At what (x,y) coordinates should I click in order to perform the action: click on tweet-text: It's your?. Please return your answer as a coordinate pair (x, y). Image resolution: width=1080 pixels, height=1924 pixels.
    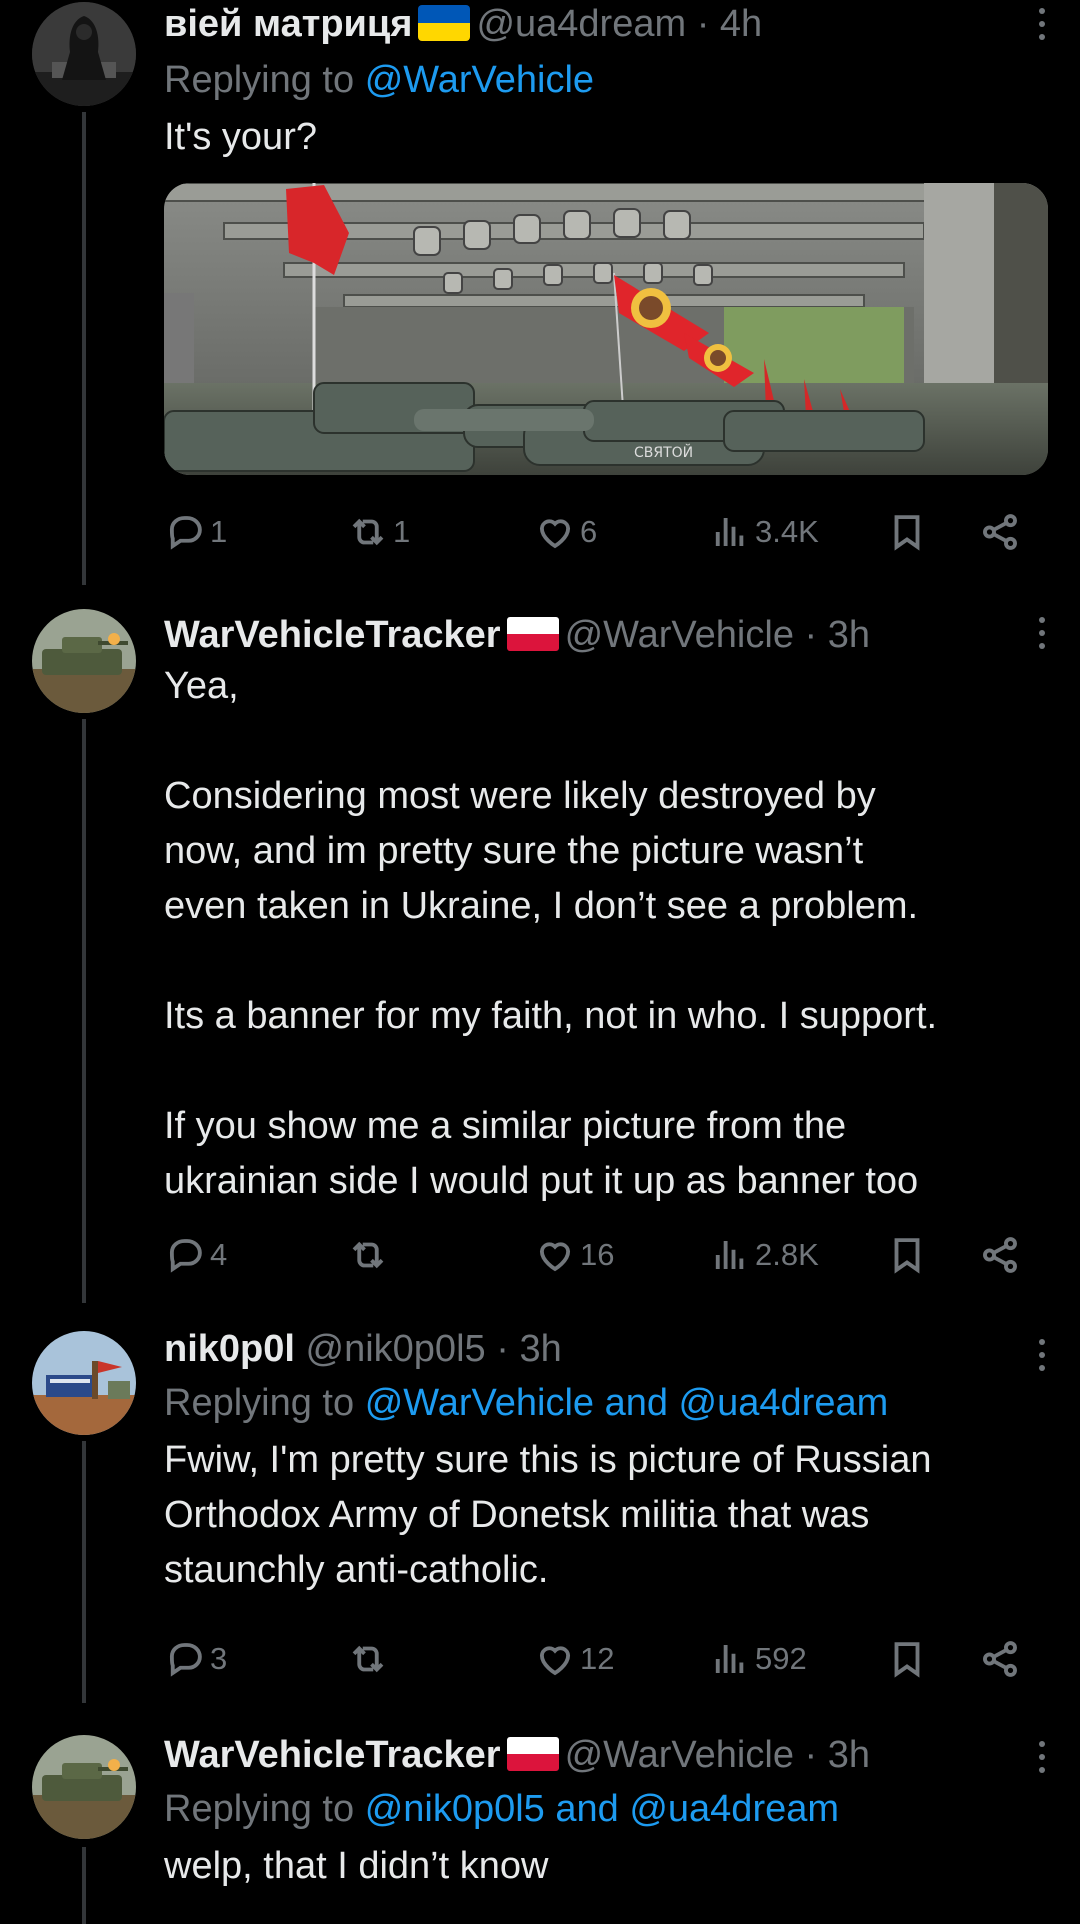
    Looking at the image, I should click on (240, 137).